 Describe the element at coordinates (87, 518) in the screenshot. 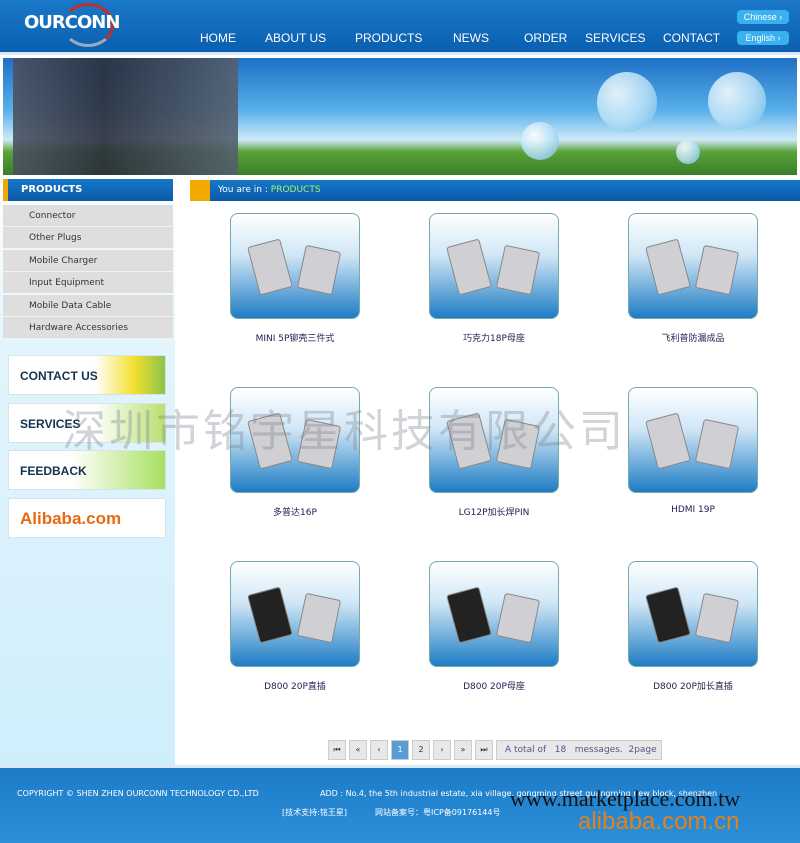

I see `alibaba-banner: Alibaba.com` at that location.